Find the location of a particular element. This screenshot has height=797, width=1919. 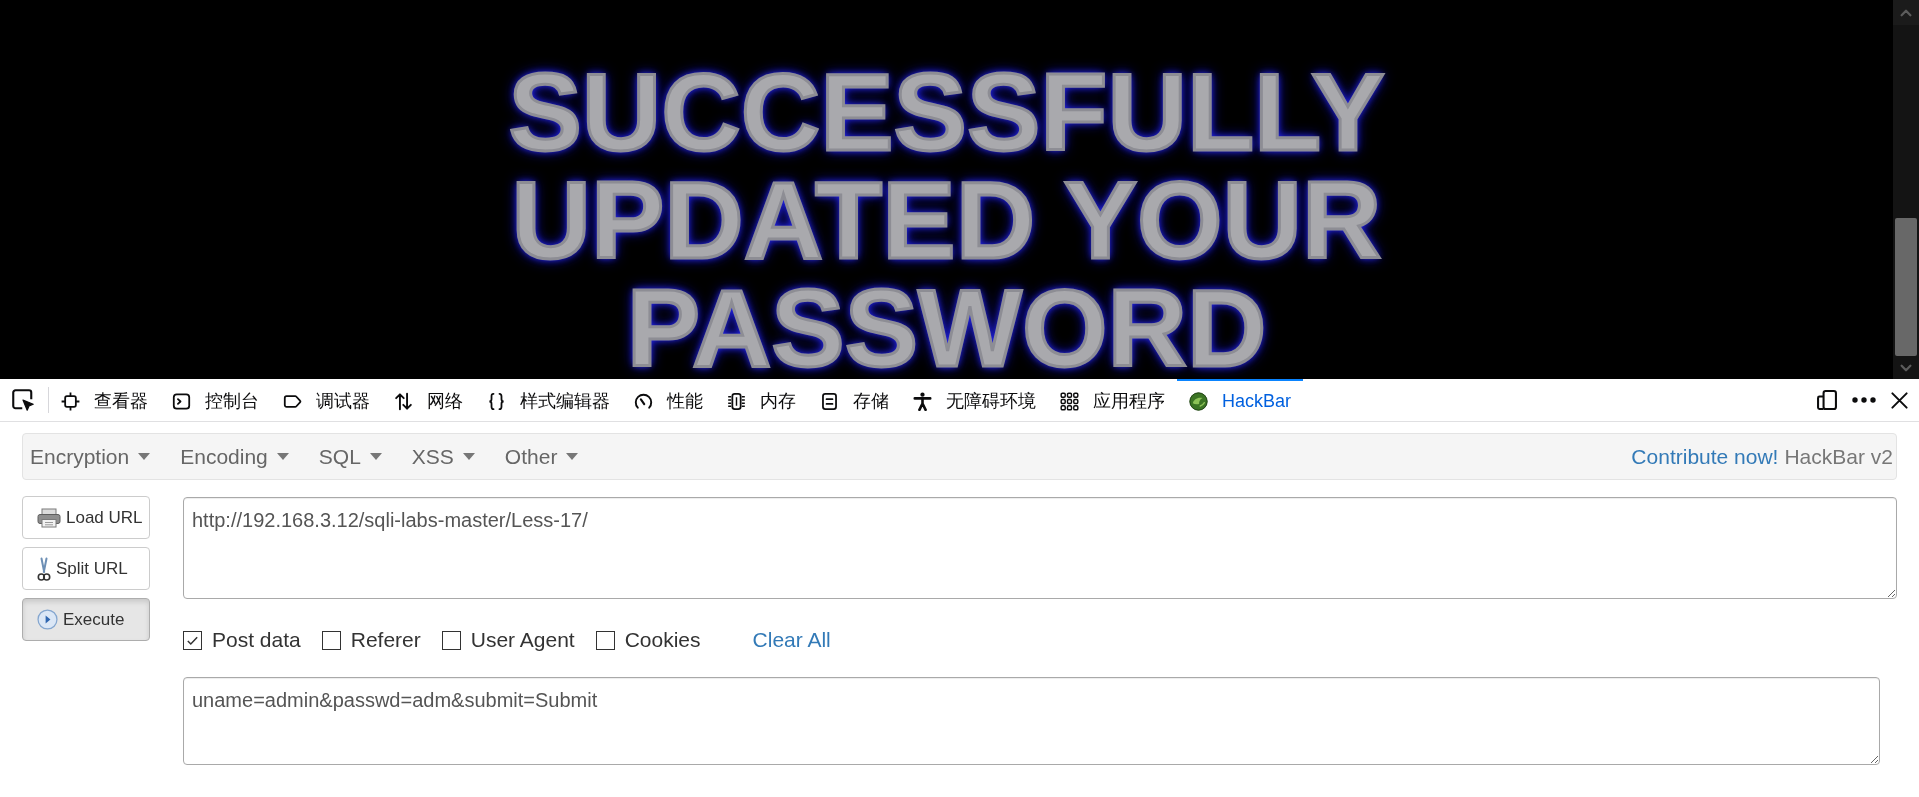

close-icon is located at coordinates (1899, 400).